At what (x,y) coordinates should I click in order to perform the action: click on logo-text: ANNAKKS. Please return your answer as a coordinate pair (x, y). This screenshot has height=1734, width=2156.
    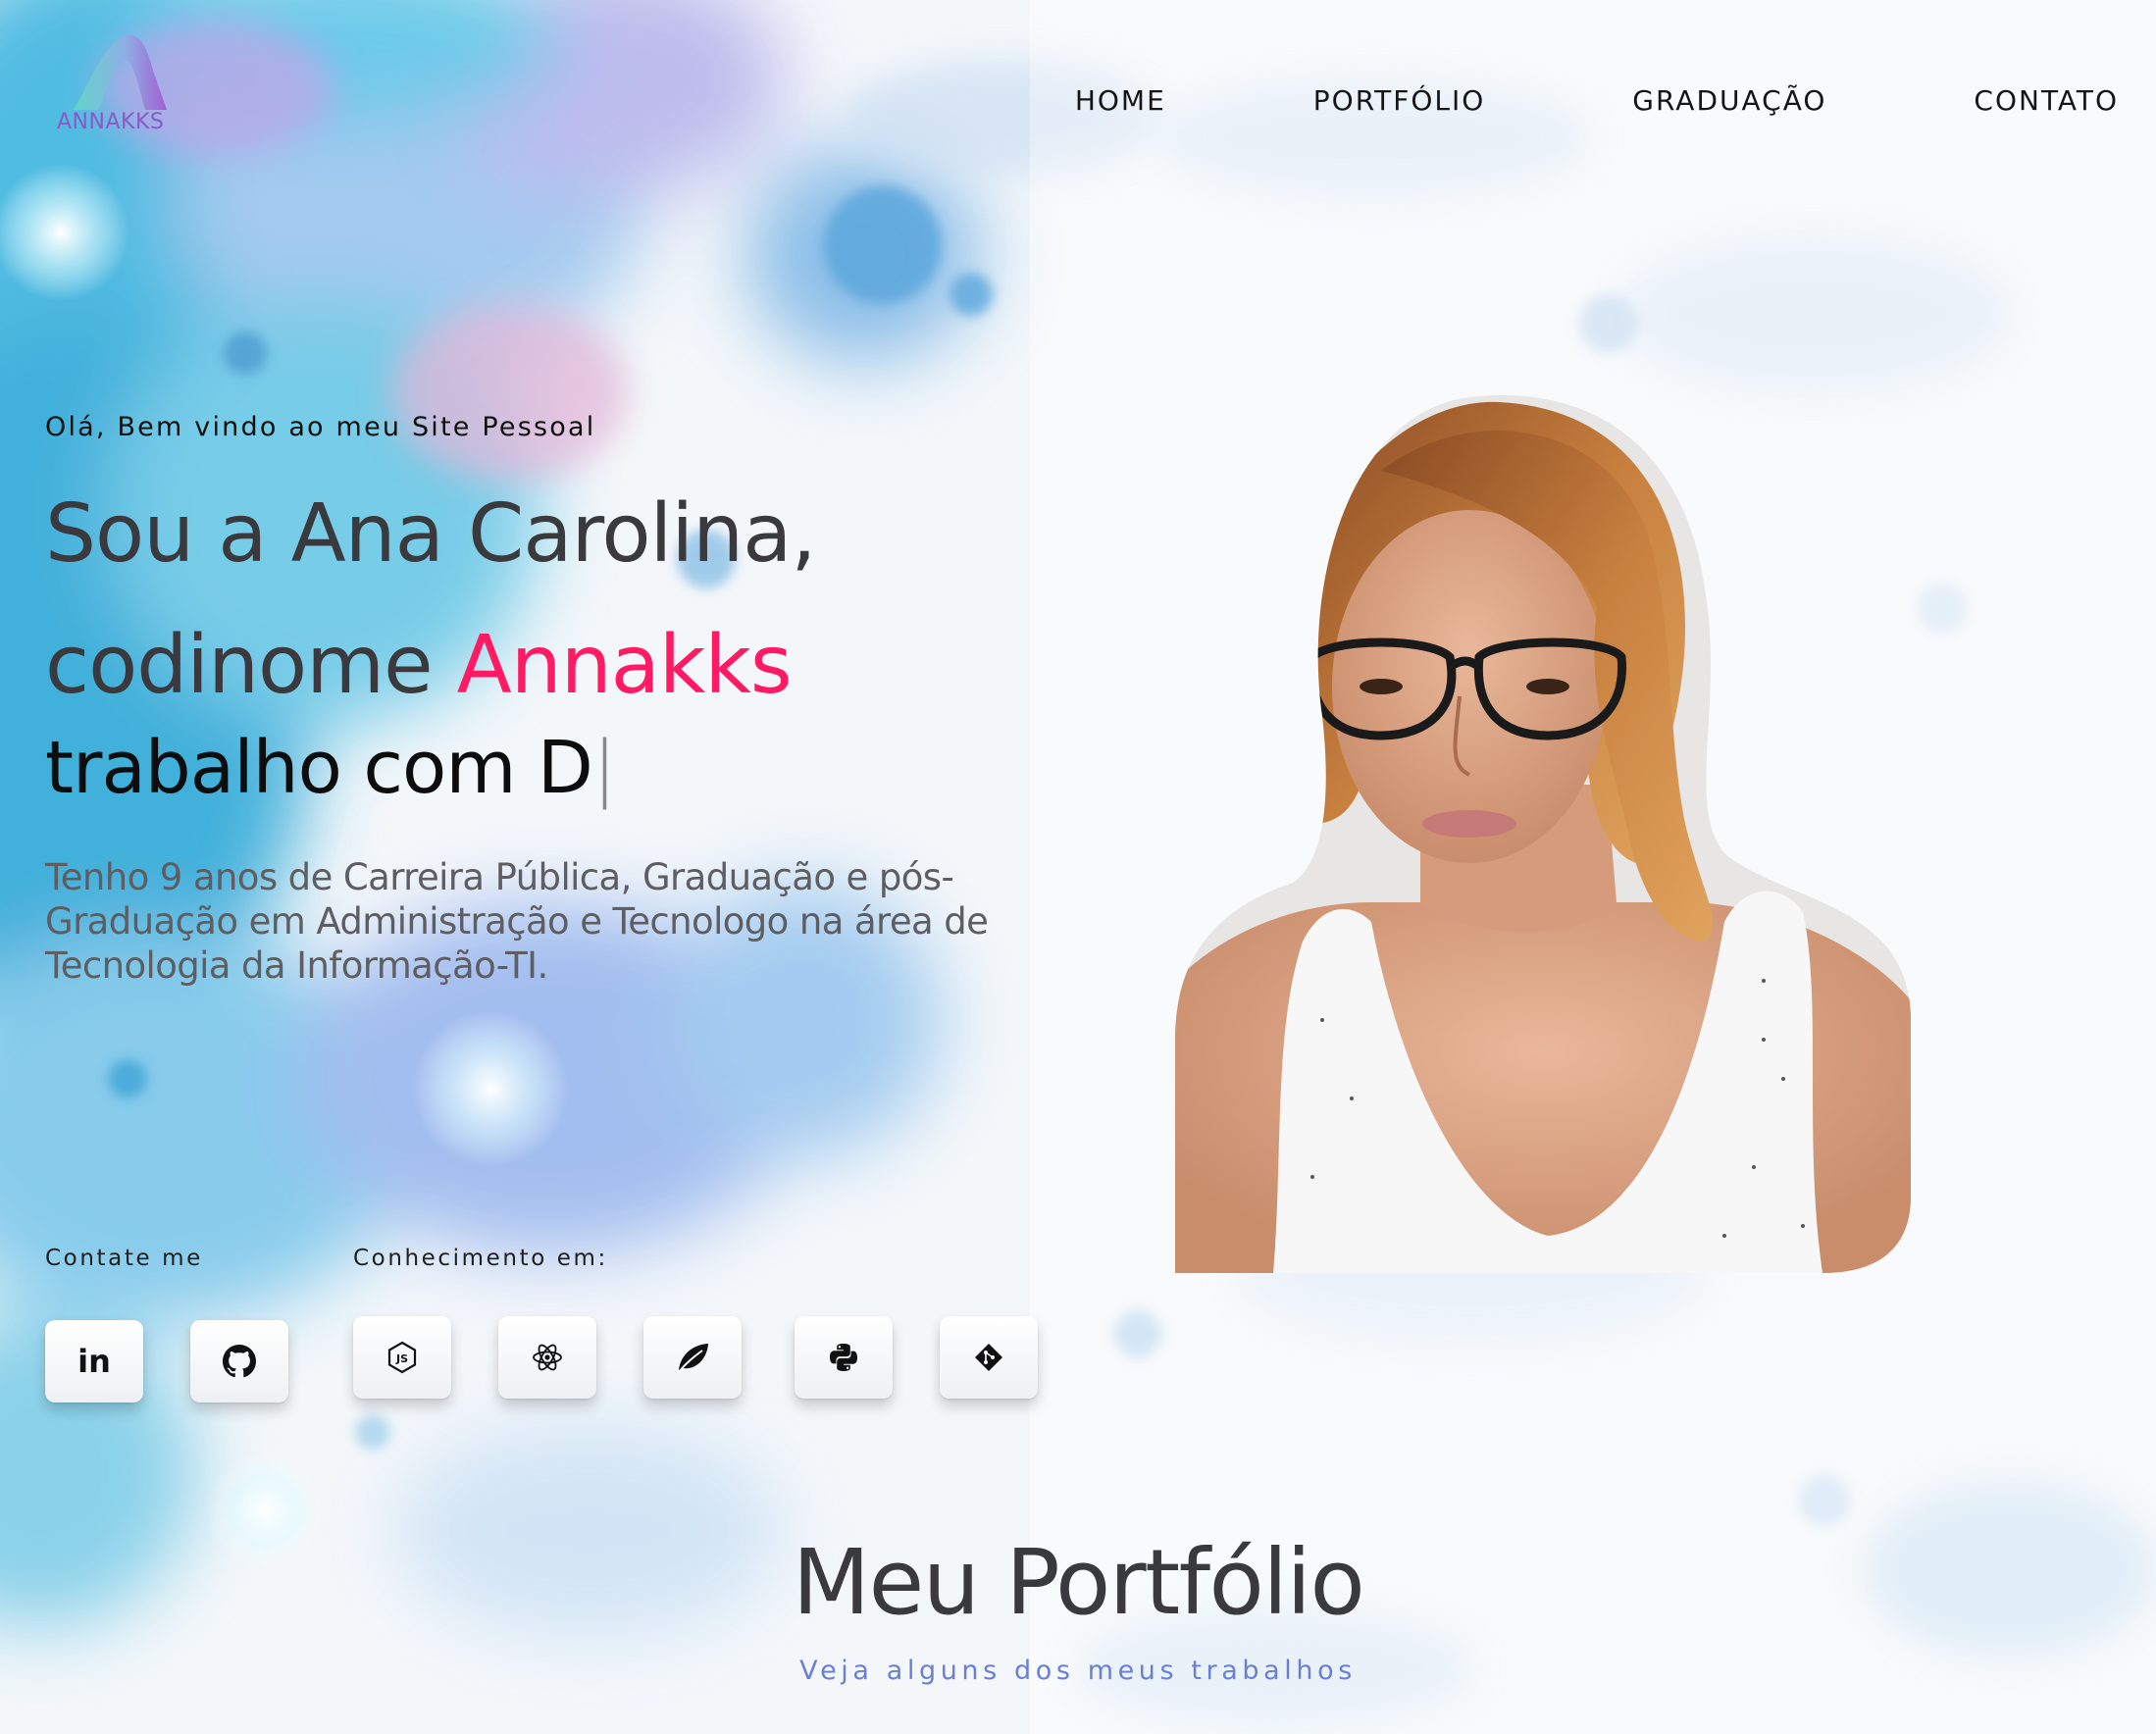
    Looking at the image, I should click on (111, 122).